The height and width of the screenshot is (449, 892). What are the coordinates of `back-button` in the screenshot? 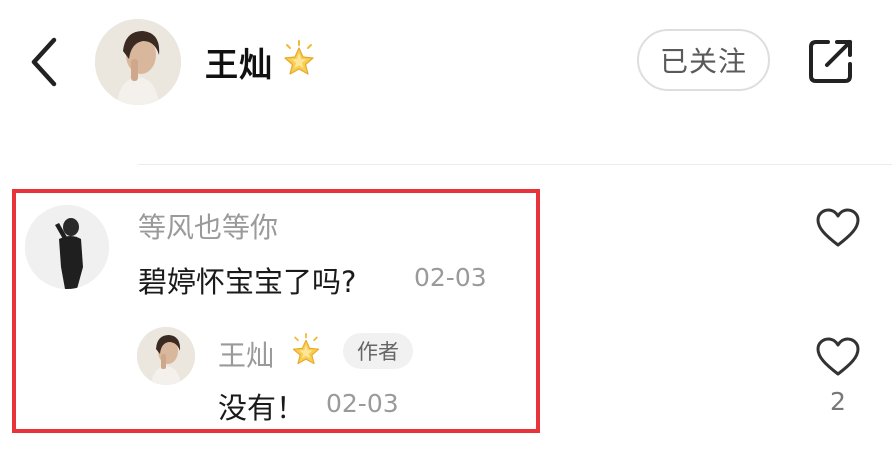 It's located at (44, 62).